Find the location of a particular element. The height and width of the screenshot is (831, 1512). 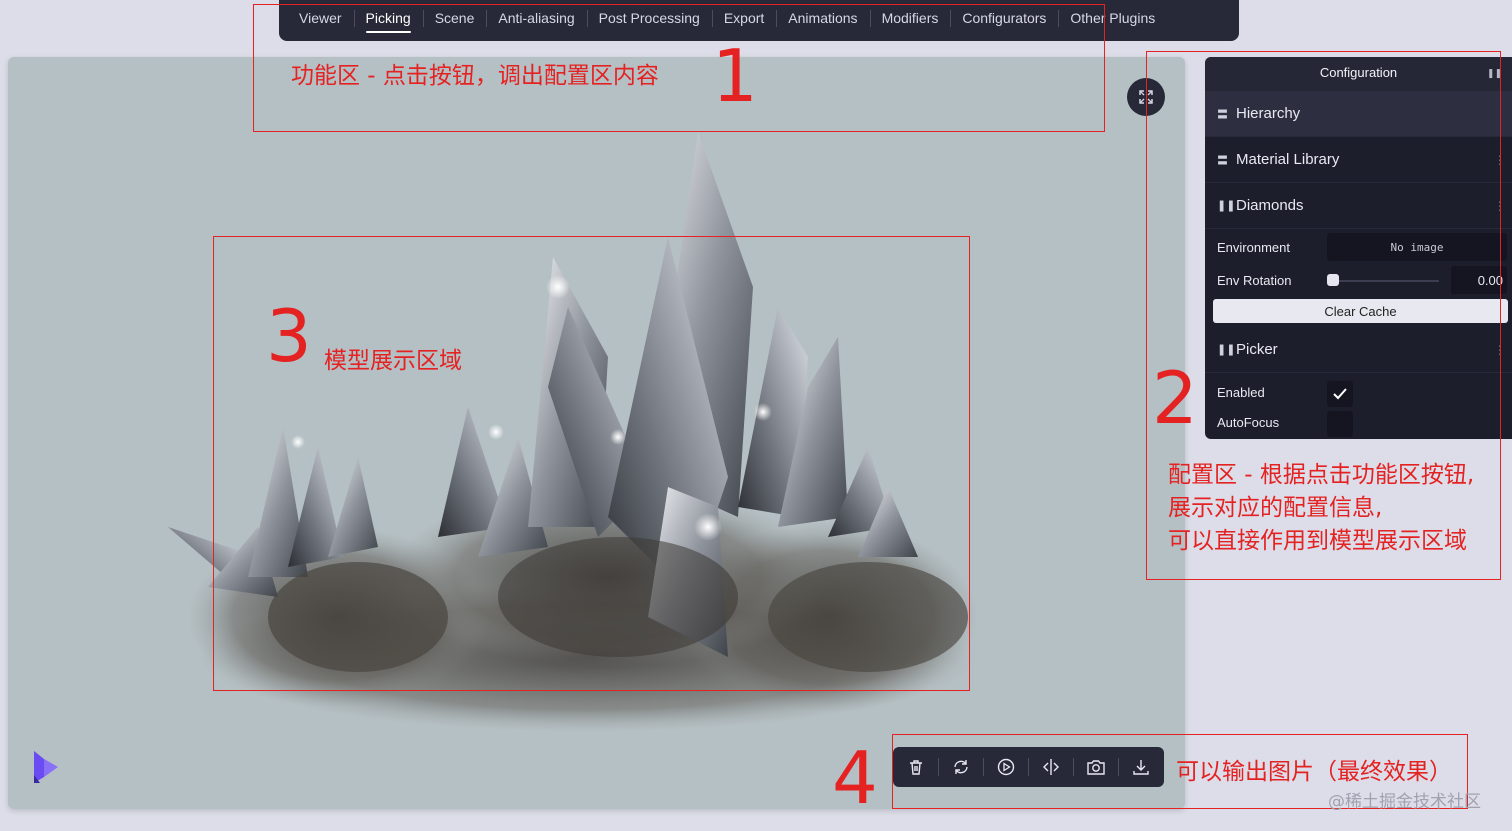

annotation-text-4: 可以输出图片（最终效果） is located at coordinates (1314, 772).